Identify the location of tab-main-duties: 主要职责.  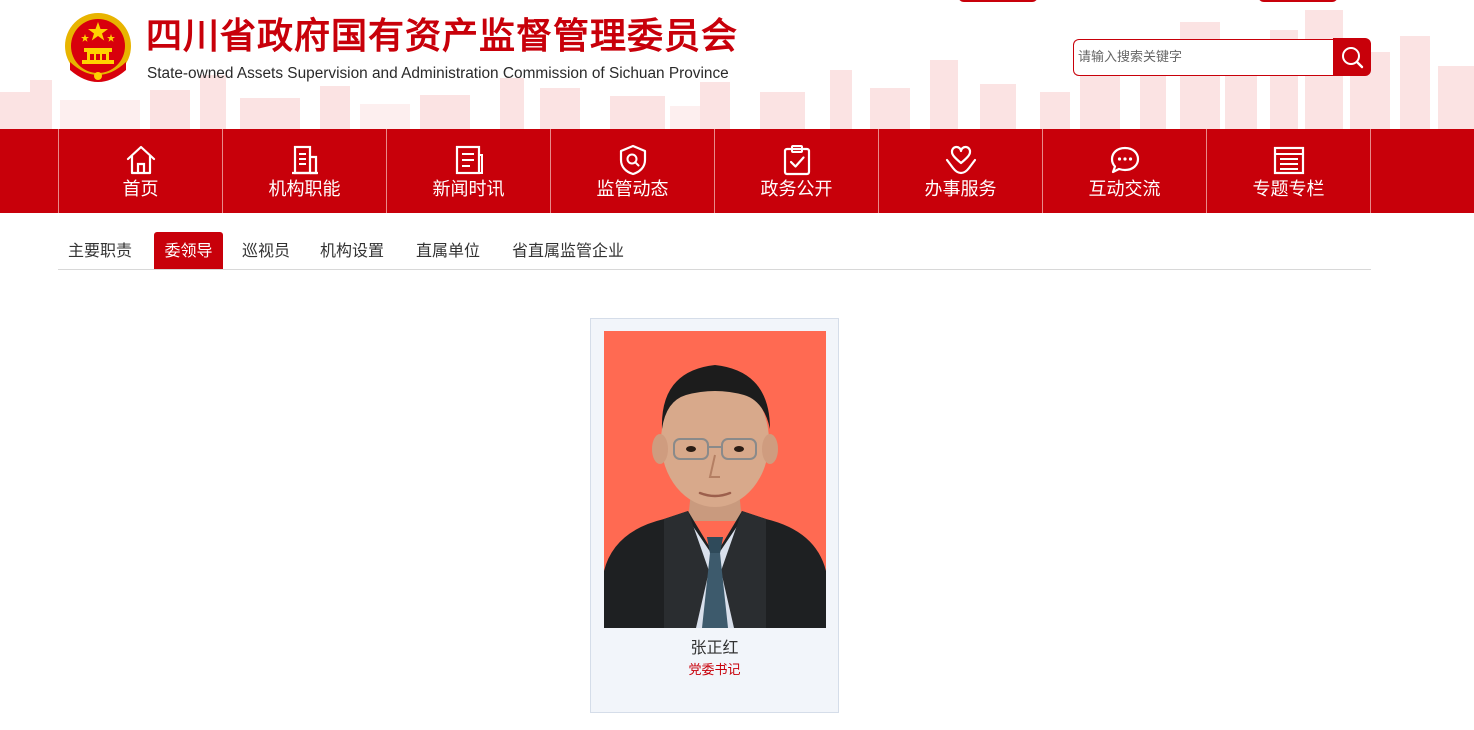
(100, 250).